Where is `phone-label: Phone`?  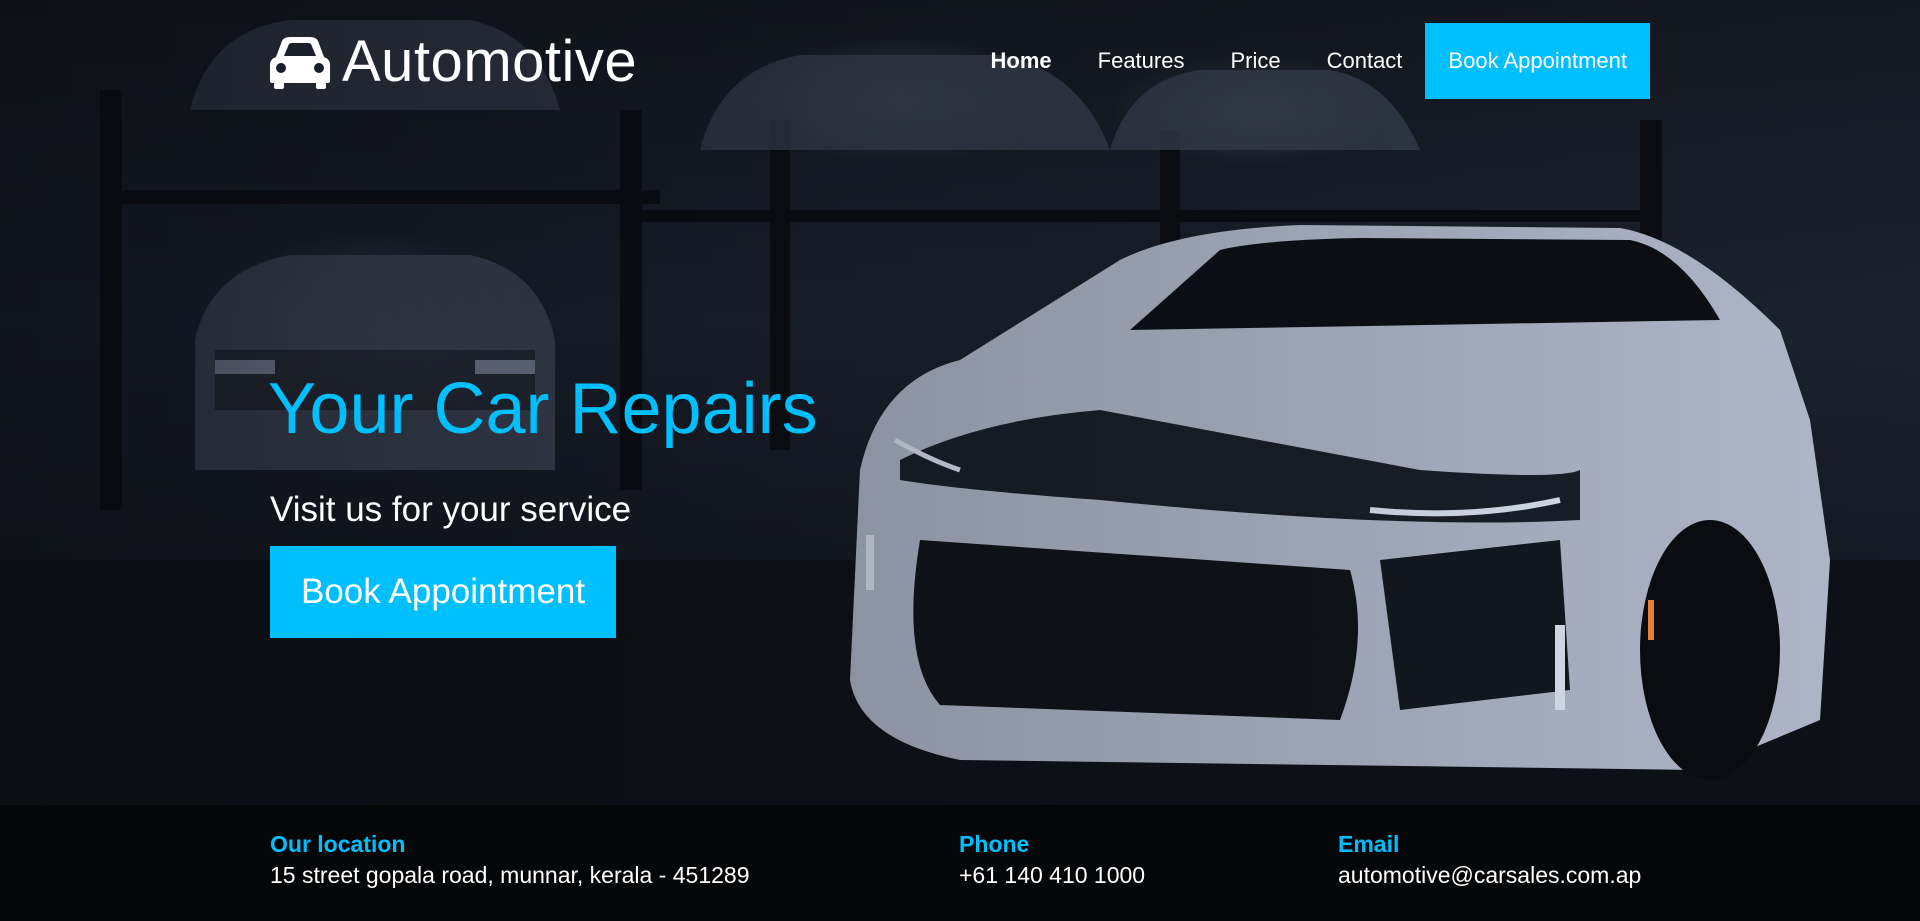
phone-label: Phone is located at coordinates (994, 844).